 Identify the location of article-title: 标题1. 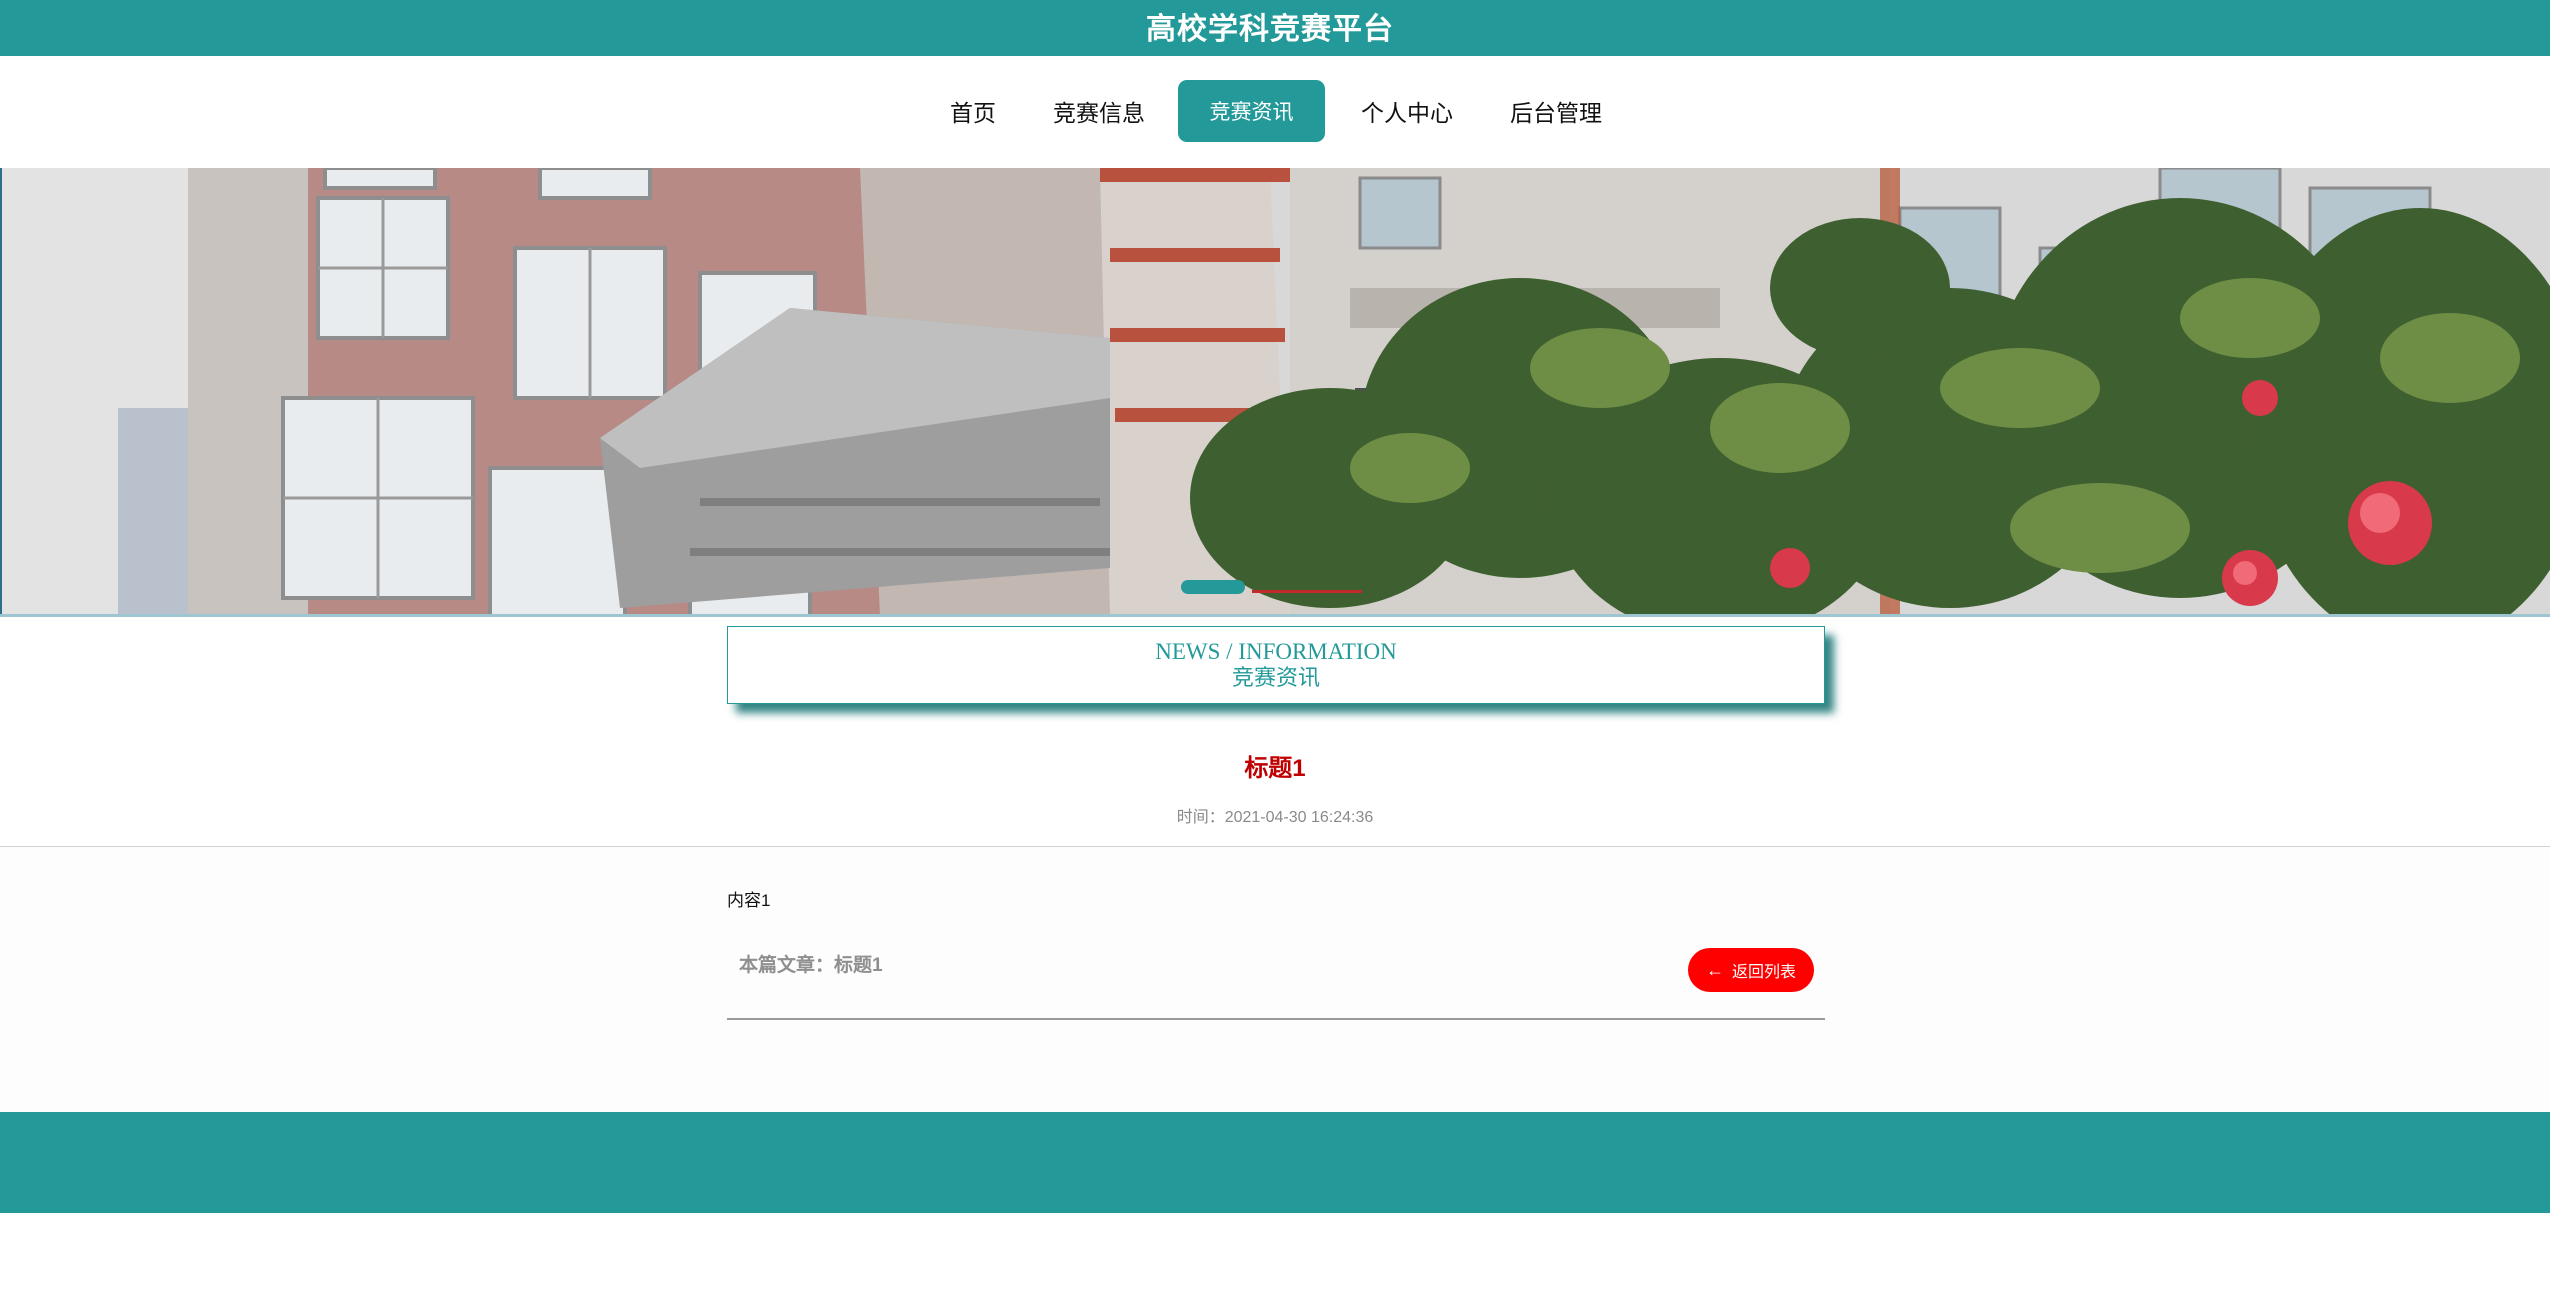
(1275, 768).